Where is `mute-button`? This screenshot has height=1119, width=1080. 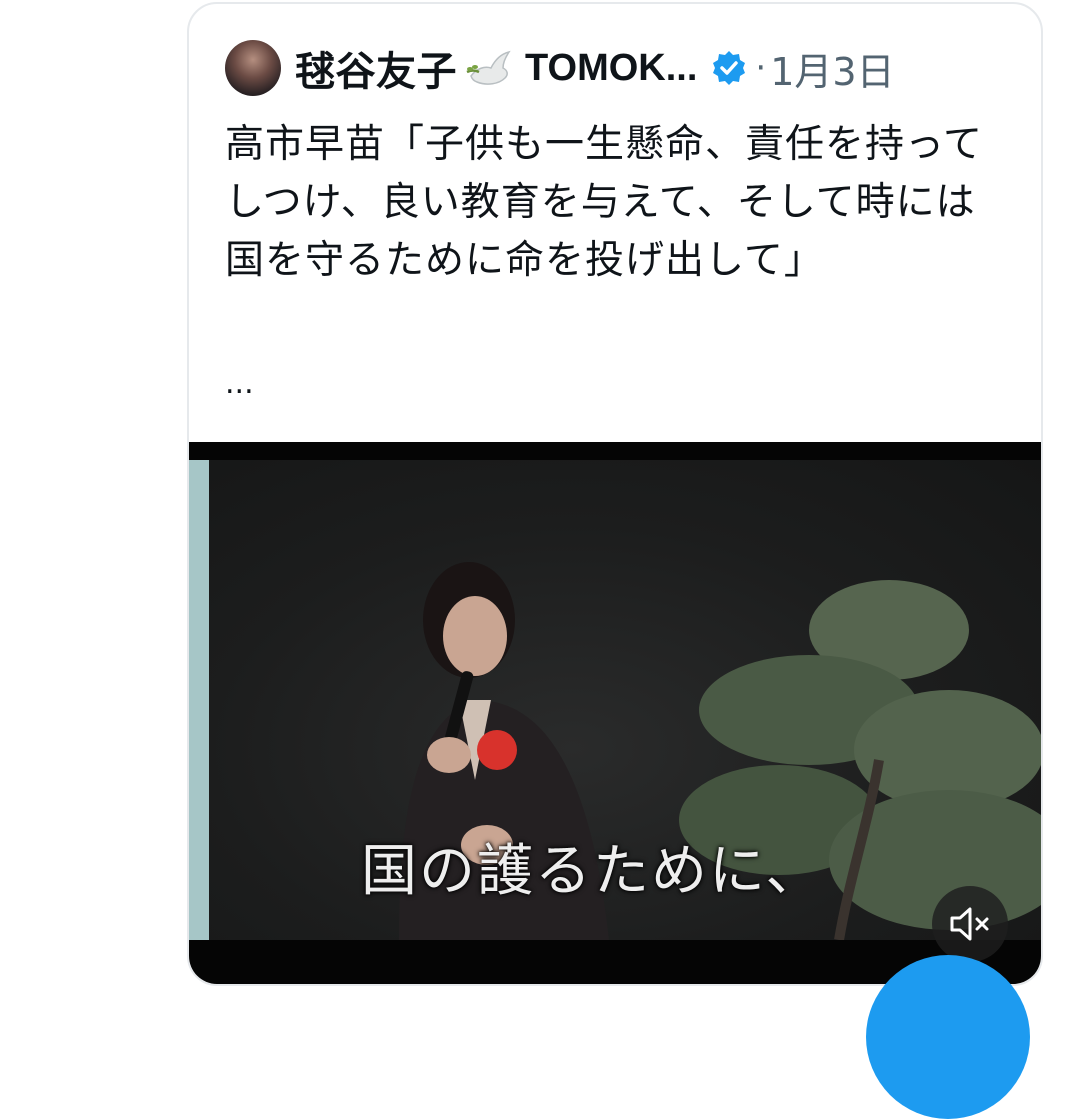
mute-button is located at coordinates (970, 924).